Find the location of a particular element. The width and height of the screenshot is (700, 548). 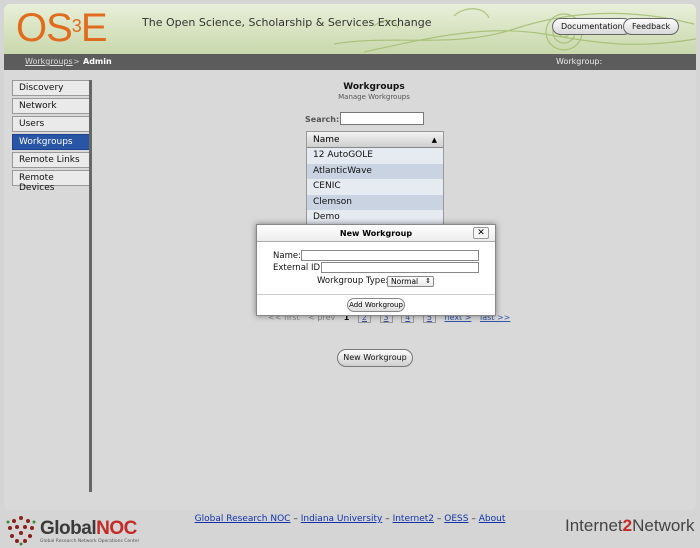

table-header-name: Name ▲ is located at coordinates (375, 140).